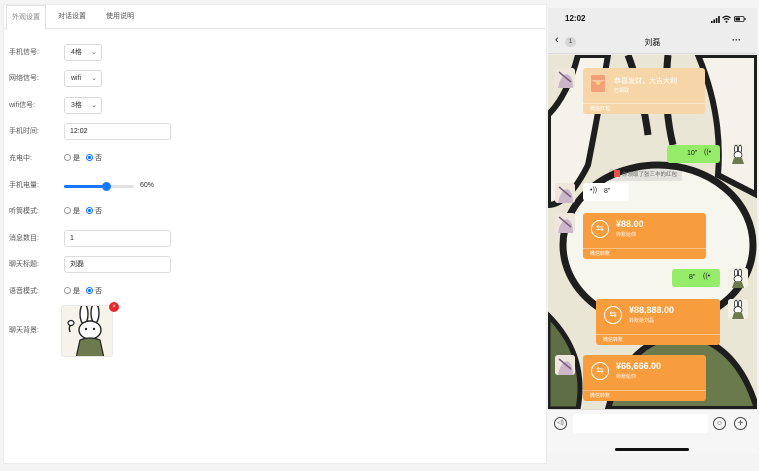  Describe the element at coordinates (159, 212) in the screenshot. I see `earpiece-row: 听筒模式: 是 否` at that location.